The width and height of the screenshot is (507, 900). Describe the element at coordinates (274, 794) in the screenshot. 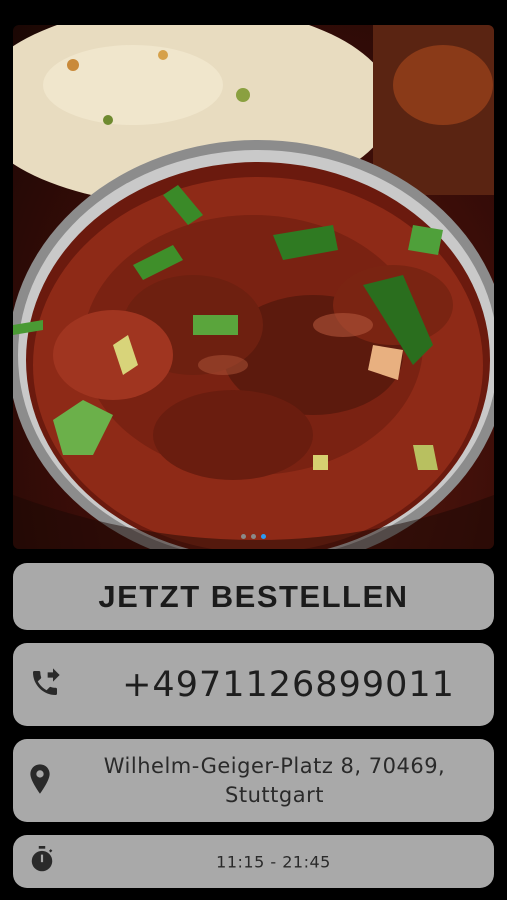

I see `address-line-2: Stuttgart` at that location.